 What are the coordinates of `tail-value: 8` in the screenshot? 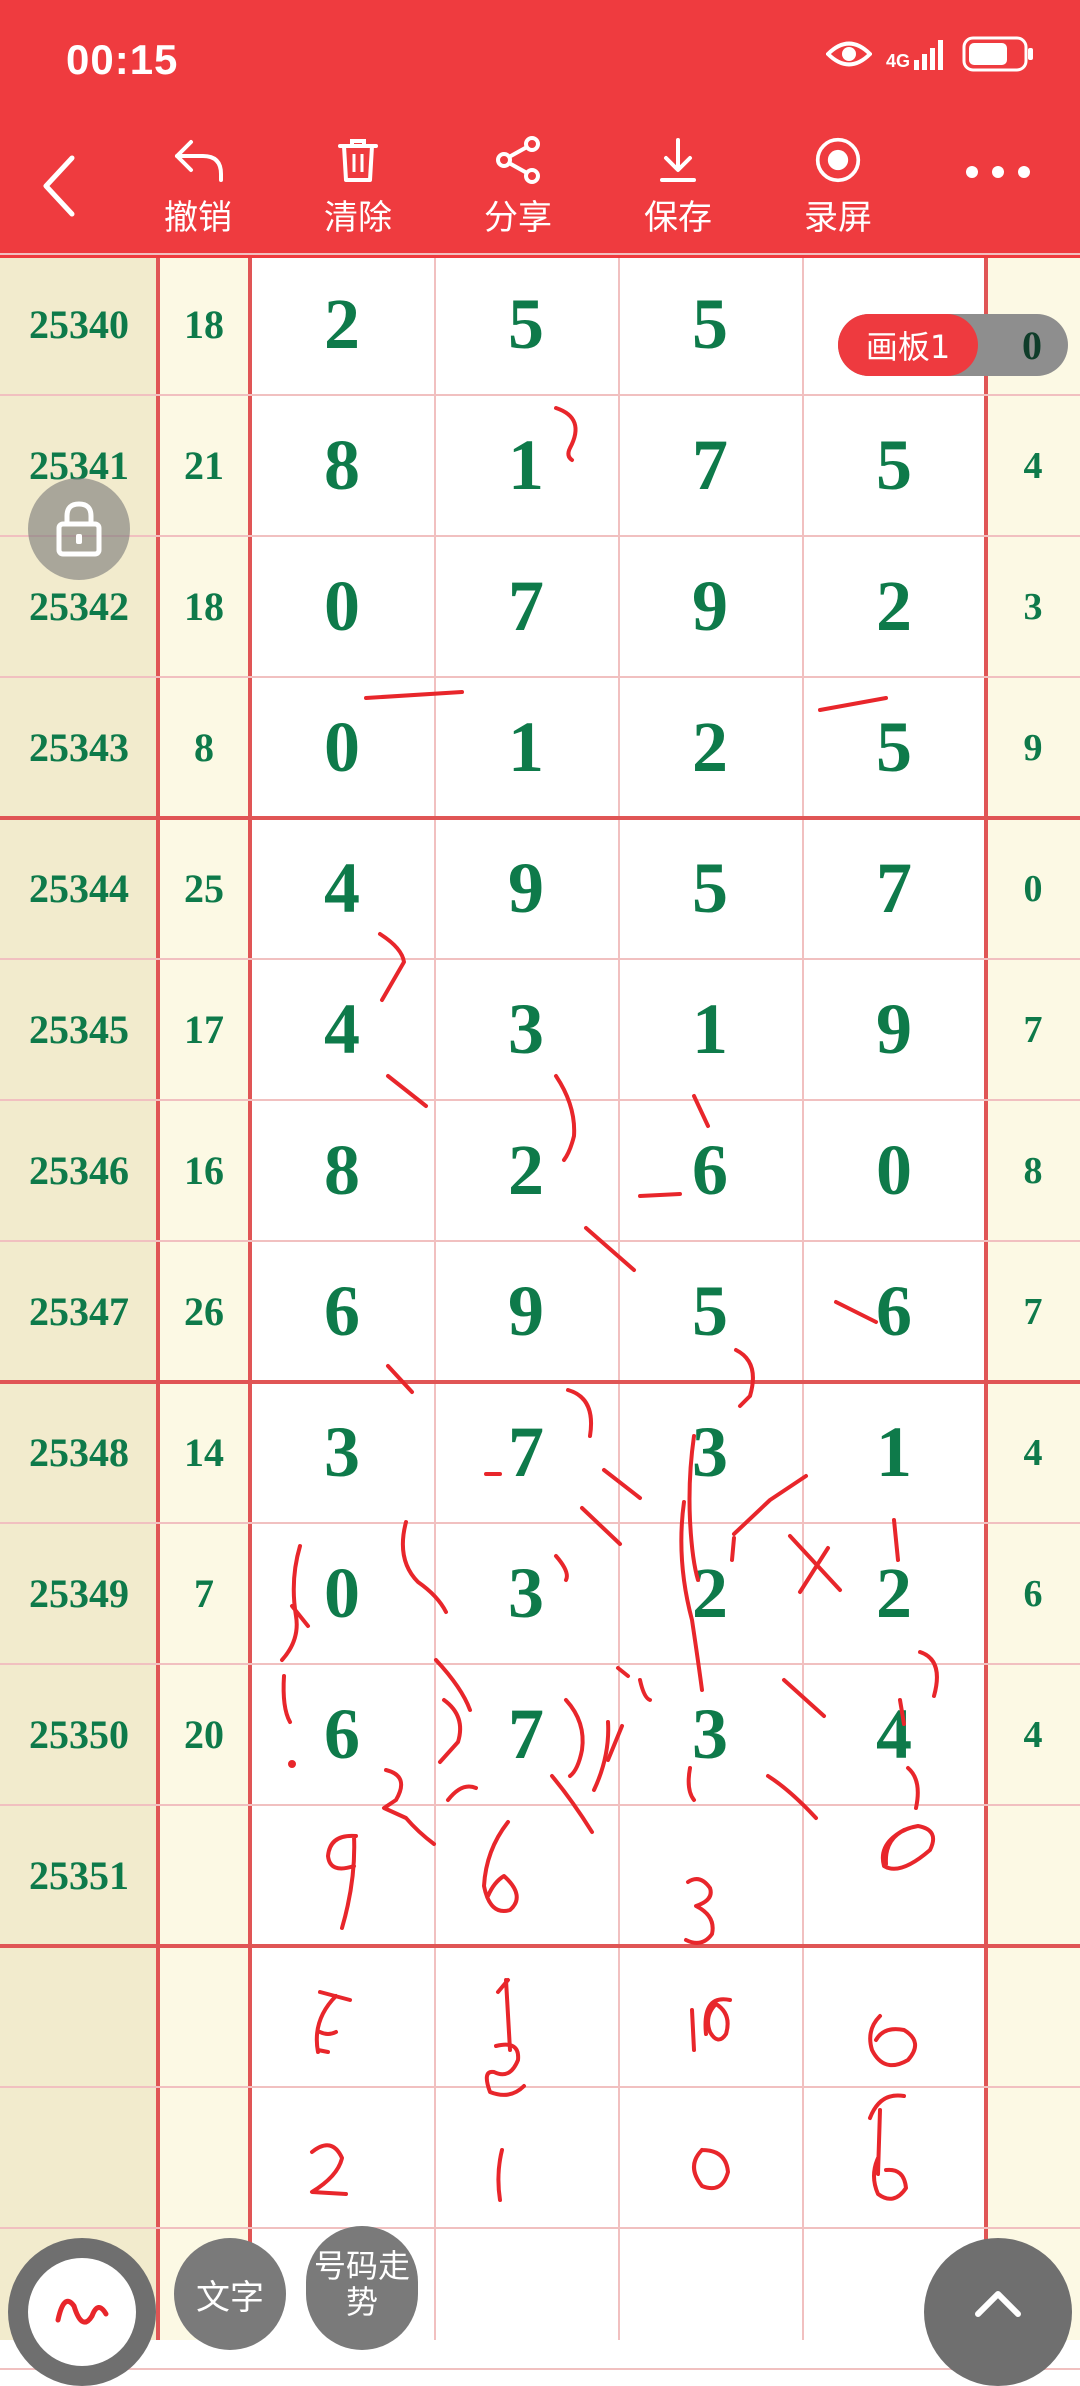 It's located at (1033, 1170).